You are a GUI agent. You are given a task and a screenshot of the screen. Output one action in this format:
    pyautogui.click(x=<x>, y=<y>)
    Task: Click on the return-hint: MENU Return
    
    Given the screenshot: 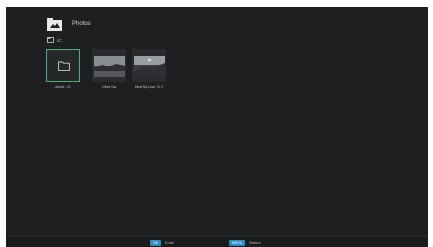 What is the action you would take?
    pyautogui.click(x=245, y=242)
    